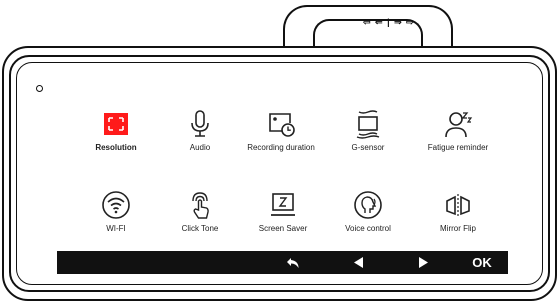 The height and width of the screenshot is (303, 559). Describe the element at coordinates (389, 22) in the screenshot. I see `mount-arrows-label: ⇦ ⇐ | ⇒ ⇨` at that location.